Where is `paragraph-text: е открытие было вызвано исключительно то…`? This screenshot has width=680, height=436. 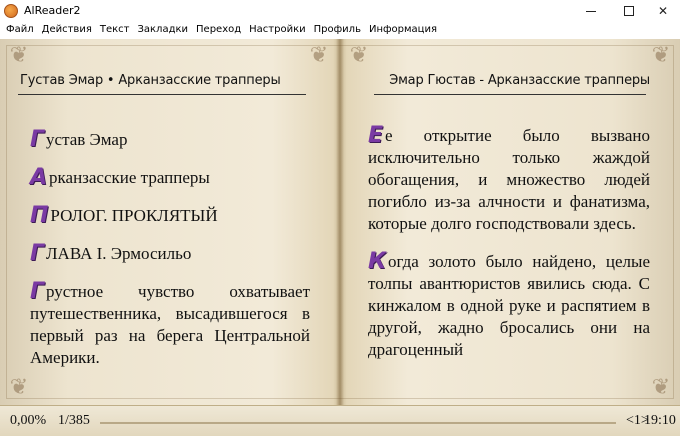 paragraph-text: е открытие было вызвано исключительно то… is located at coordinates (509, 179).